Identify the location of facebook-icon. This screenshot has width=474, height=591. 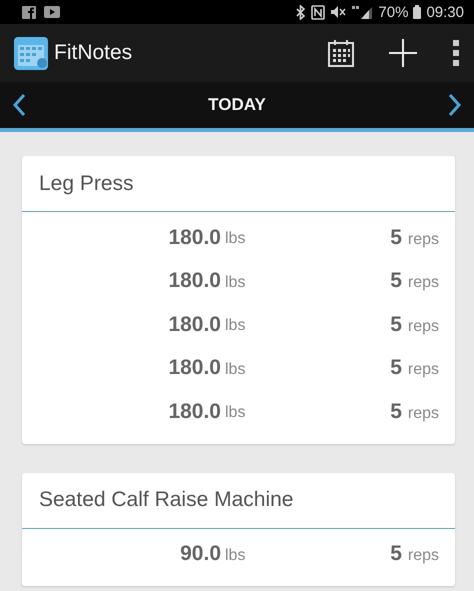
(29, 12).